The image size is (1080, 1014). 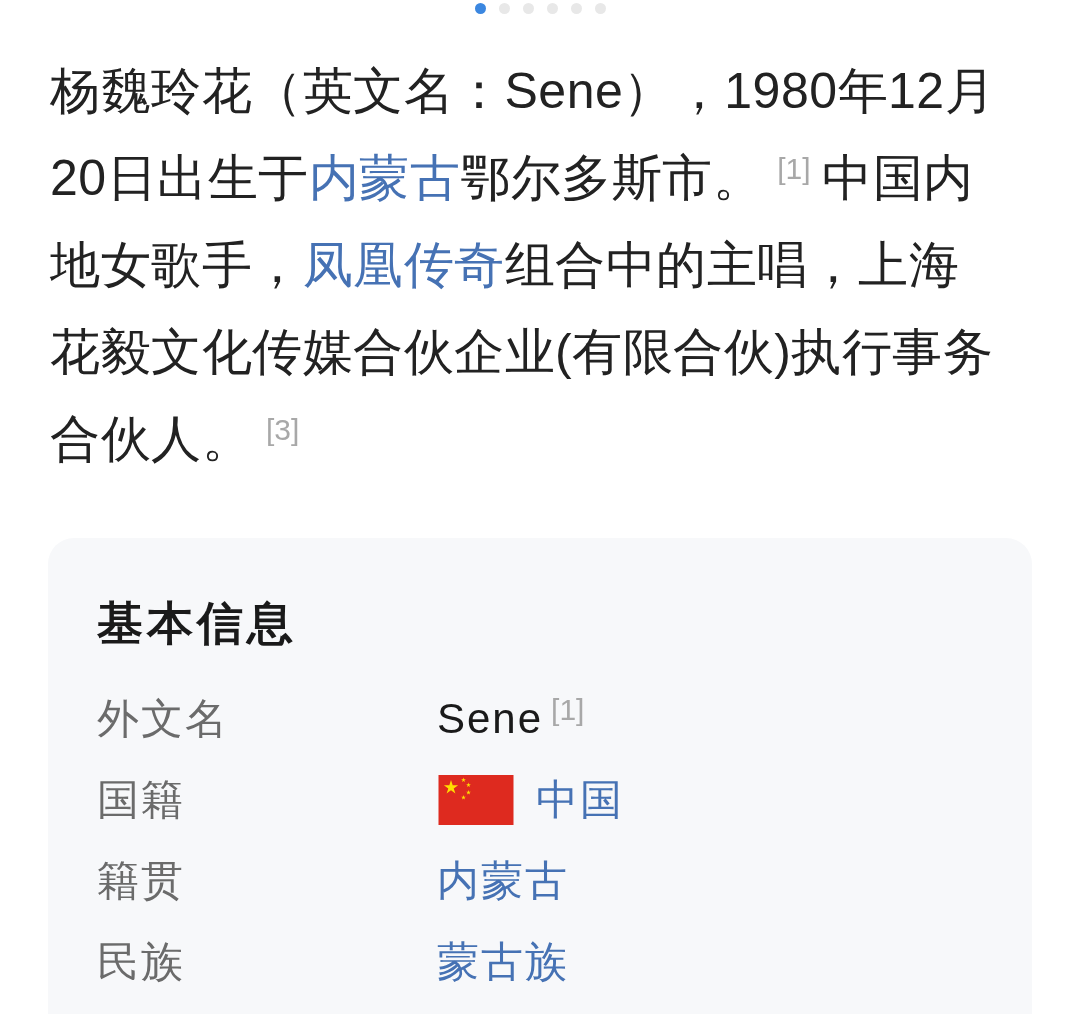 I want to click on value-link: 中国, so click(x=580, y=799).